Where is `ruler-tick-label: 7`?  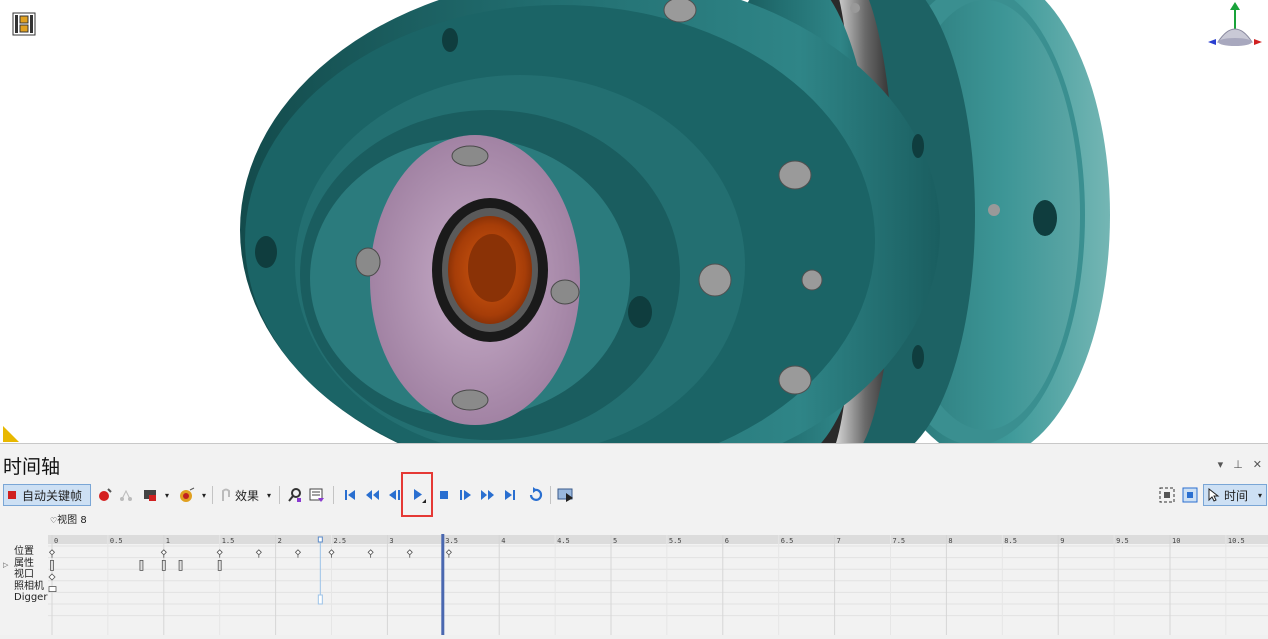
ruler-tick-label: 7 is located at coordinates (839, 541).